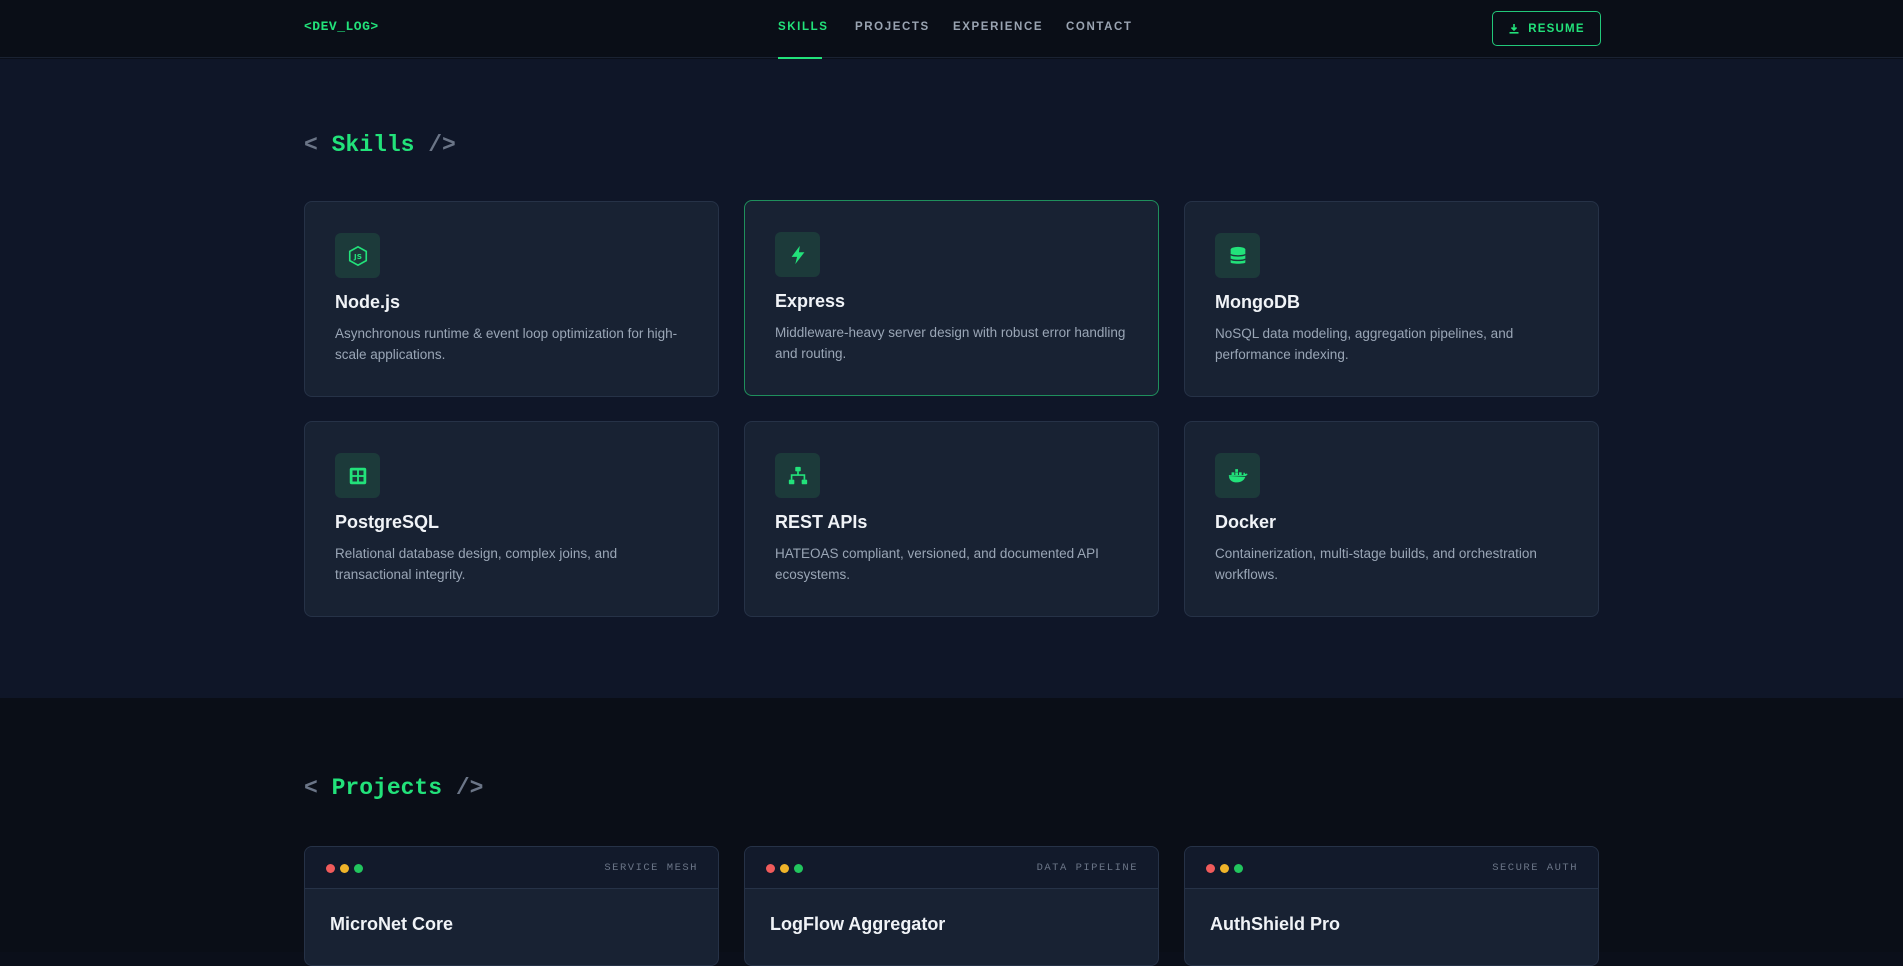 The height and width of the screenshot is (966, 1903). I want to click on skills-title: < Skills />, so click(380, 145).